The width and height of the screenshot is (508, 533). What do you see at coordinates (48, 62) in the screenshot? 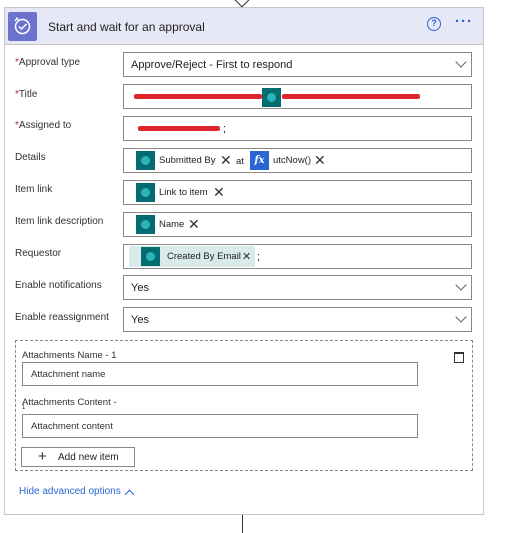
I see `approval-type-label: *Approval type` at bounding box center [48, 62].